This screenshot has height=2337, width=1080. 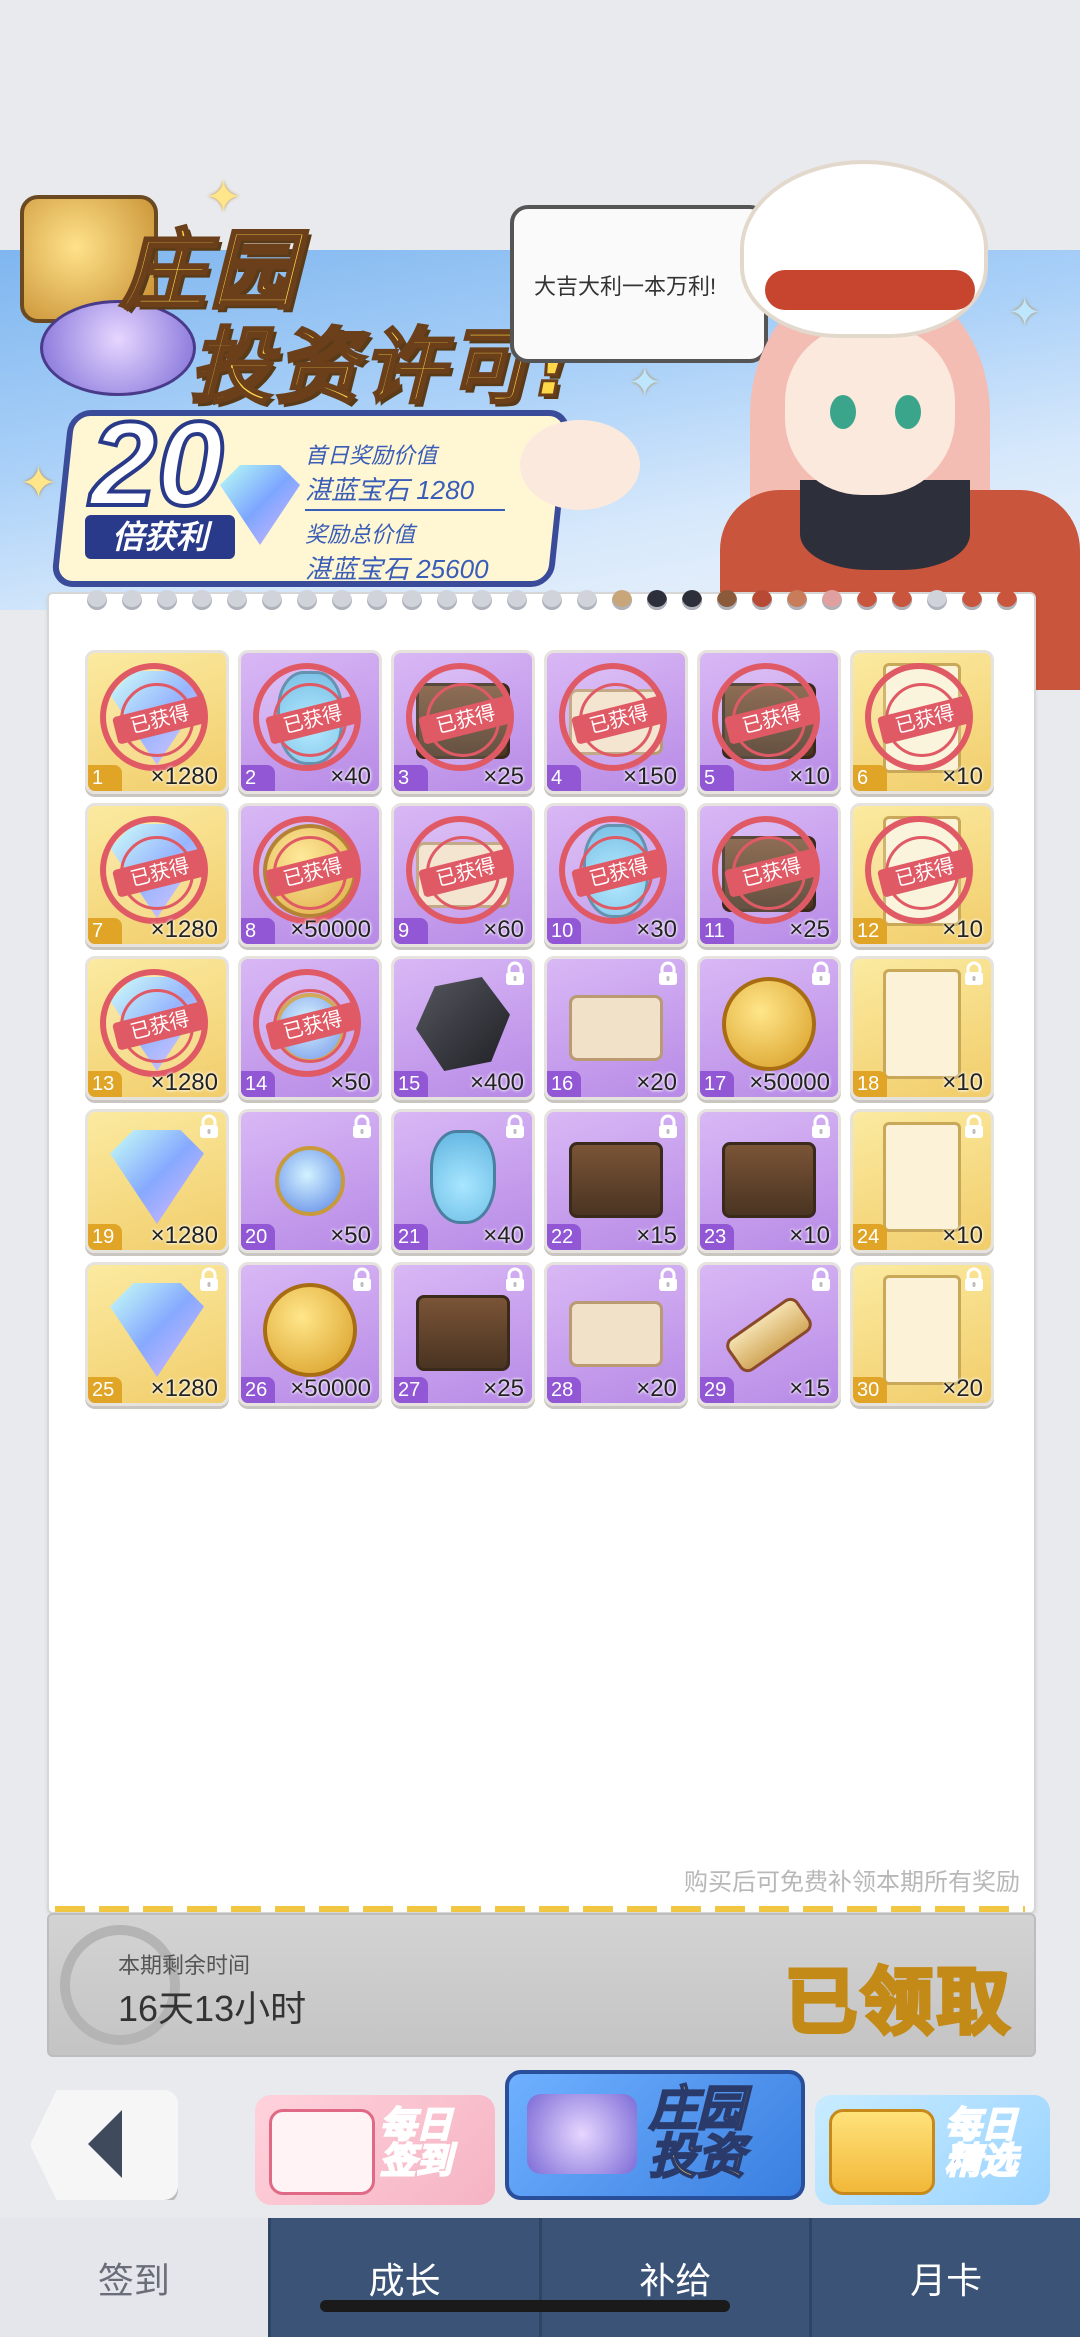 I want to click on day-number: 7, so click(x=105, y=931).